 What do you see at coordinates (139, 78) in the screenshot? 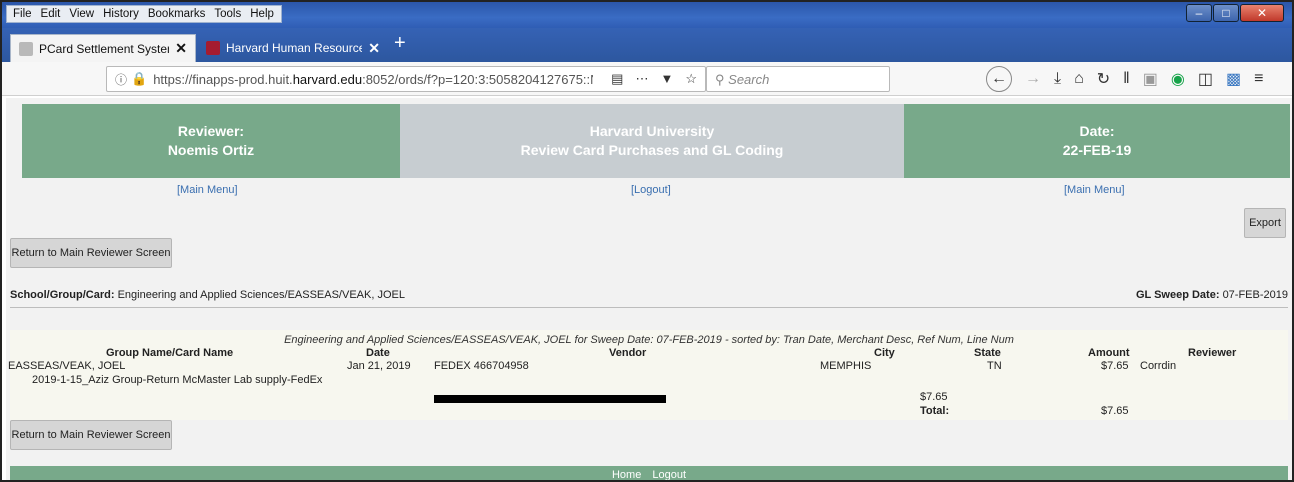
I see `lock-icon: 🔒` at bounding box center [139, 78].